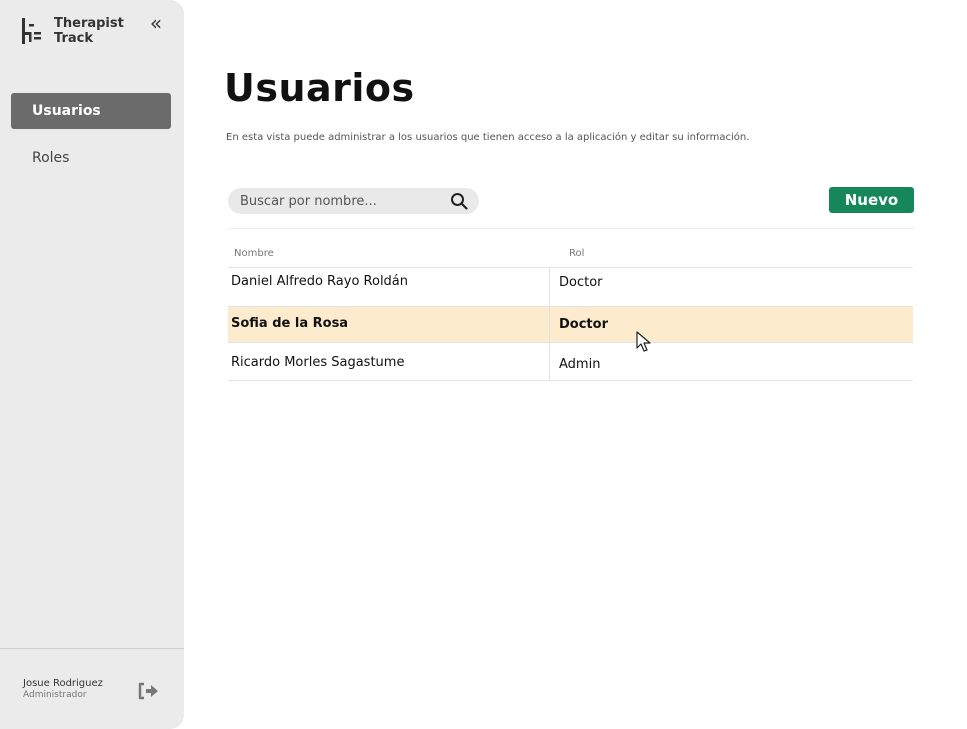  I want to click on search-icon, so click(459, 201).